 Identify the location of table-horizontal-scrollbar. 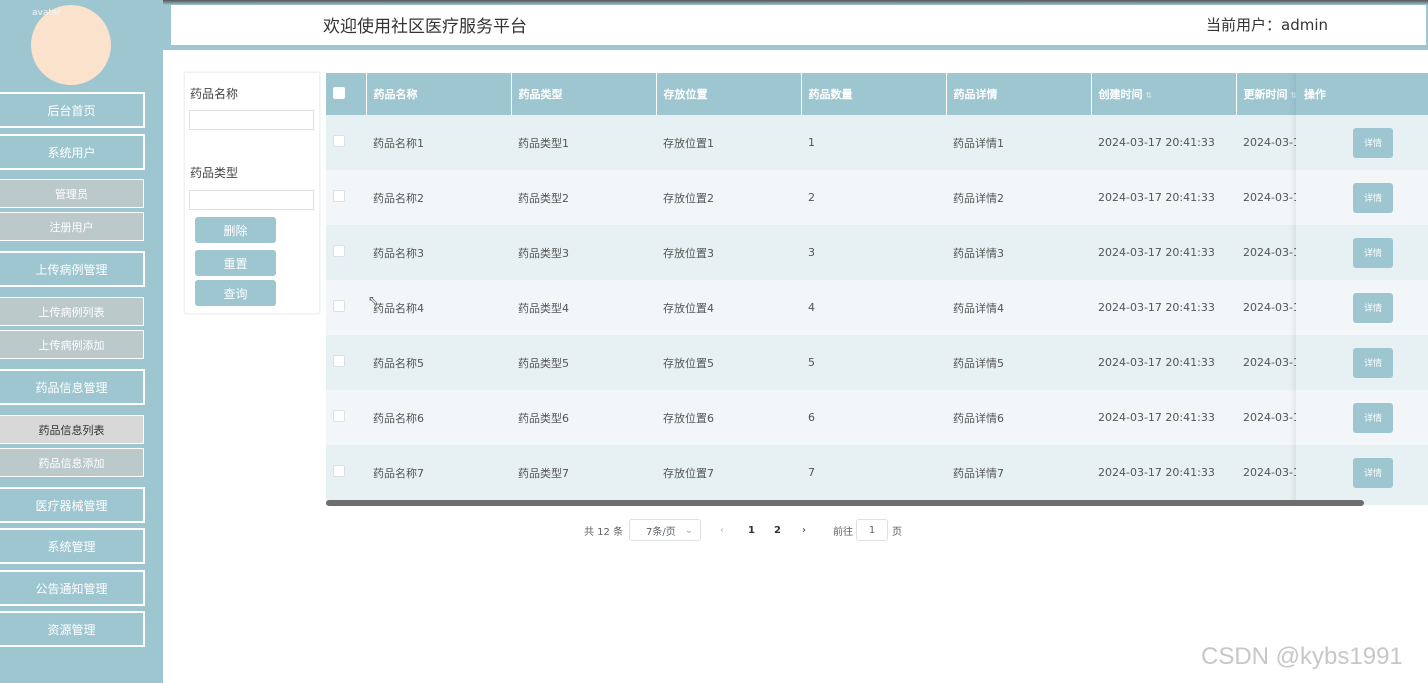
(845, 503).